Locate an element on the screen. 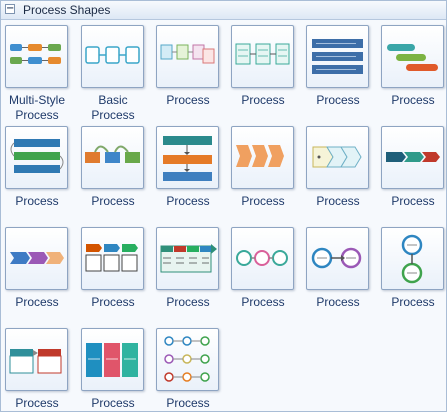 This screenshot has width=447, height=412. collapse-icon: − is located at coordinates (10, 9).